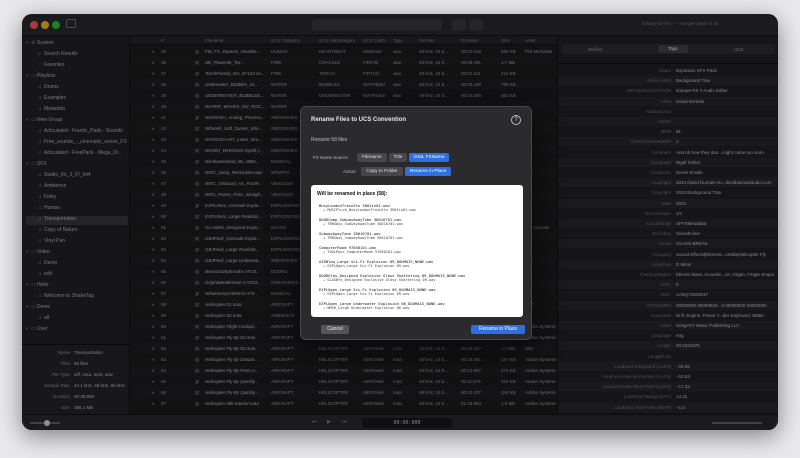 This screenshot has height=458, width=800. What do you see at coordinates (329, 140) in the screenshot?
I see `rename-count: Rename 58 files` at bounding box center [329, 140].